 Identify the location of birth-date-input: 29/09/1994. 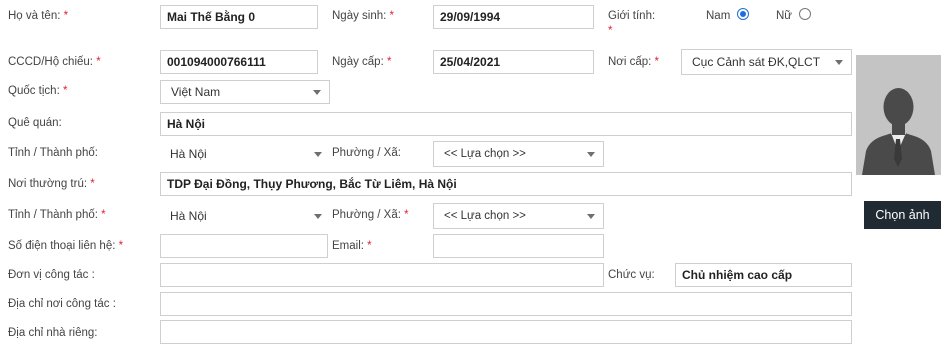
(513, 17).